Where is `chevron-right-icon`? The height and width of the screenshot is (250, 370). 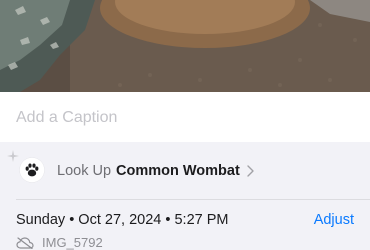 chevron-right-icon is located at coordinates (250, 171).